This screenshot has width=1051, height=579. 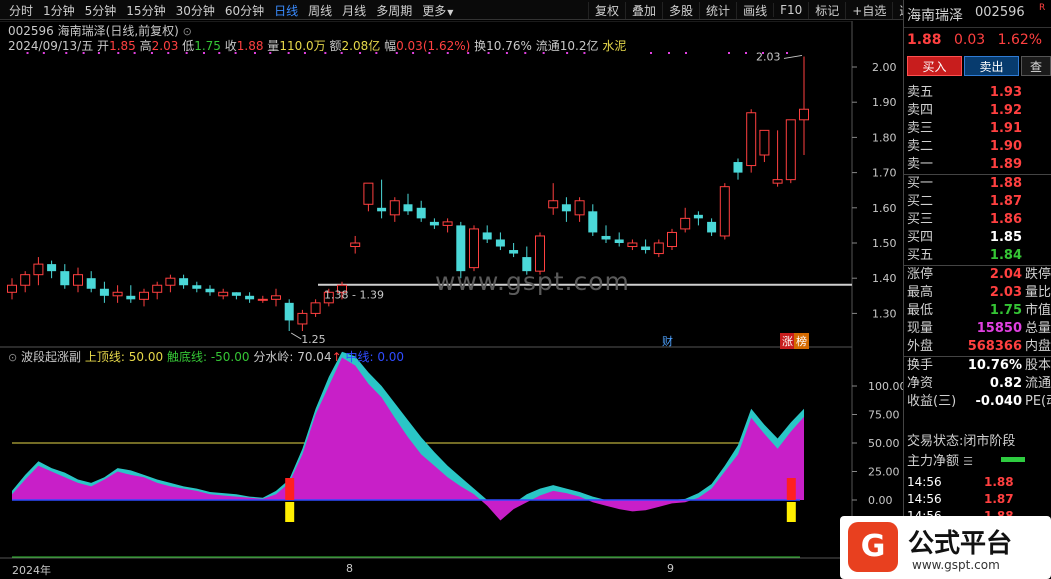 What do you see at coordinates (999, 482) in the screenshot?
I see `tick-price: 1.88` at bounding box center [999, 482].